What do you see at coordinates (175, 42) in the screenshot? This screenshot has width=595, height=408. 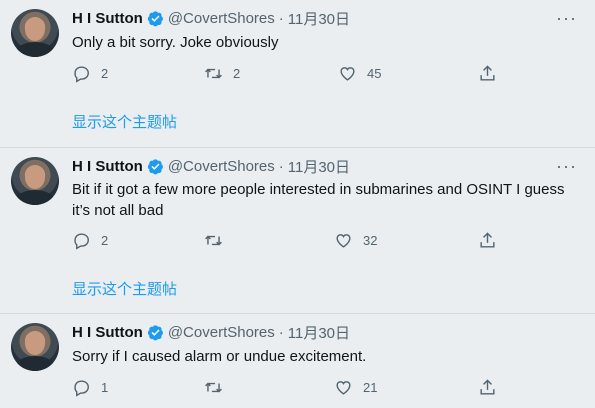 I see `tweet-text: Only a bit sorry. Joke obviously` at bounding box center [175, 42].